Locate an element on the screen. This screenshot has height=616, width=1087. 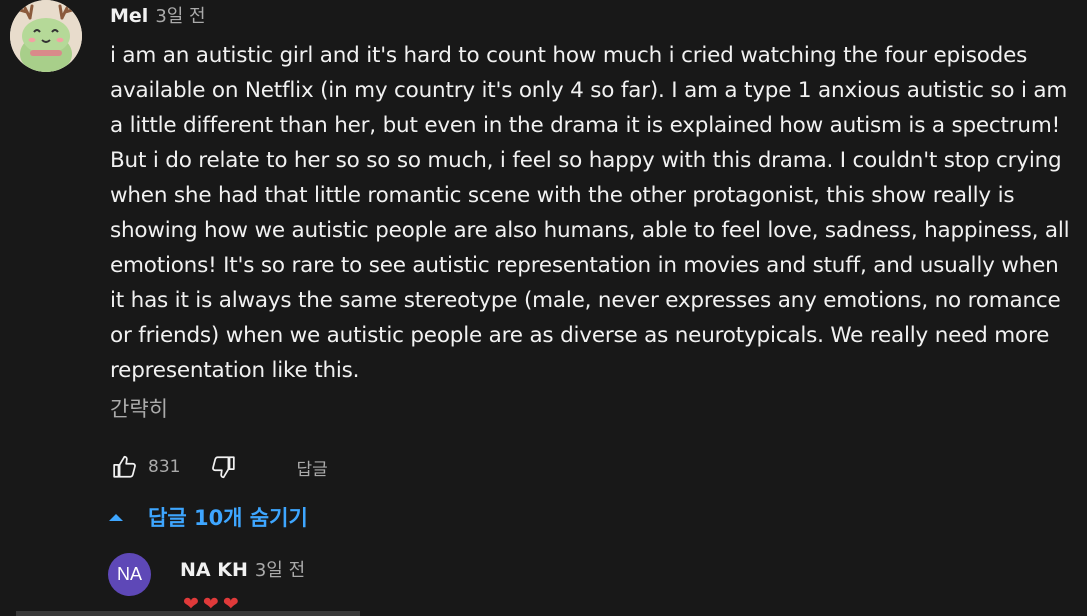
thumbs-up-icon is located at coordinates (124, 466).